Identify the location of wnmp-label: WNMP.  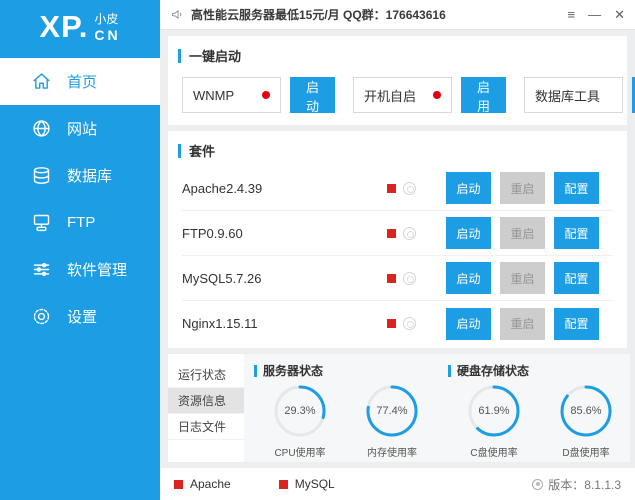
(214, 95).